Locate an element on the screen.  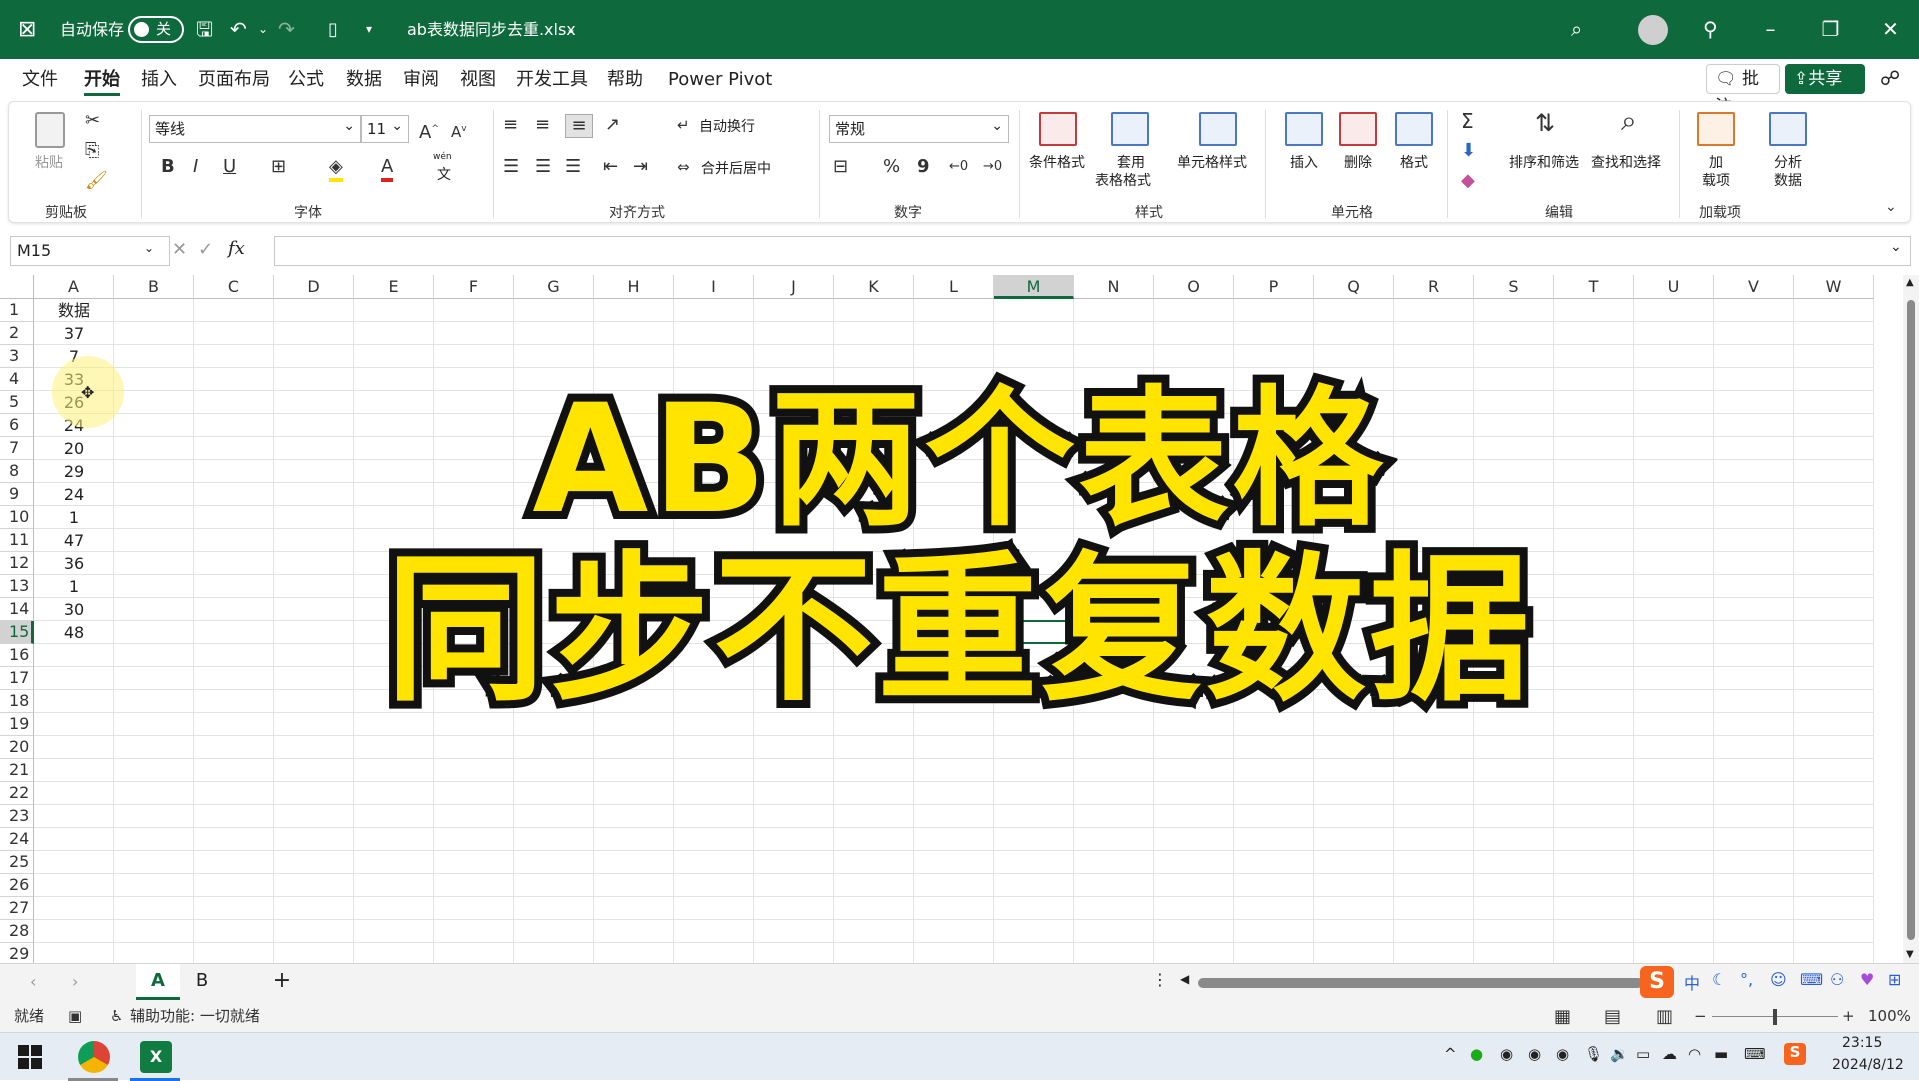
close-icon: ✕ is located at coordinates (1890, 29).